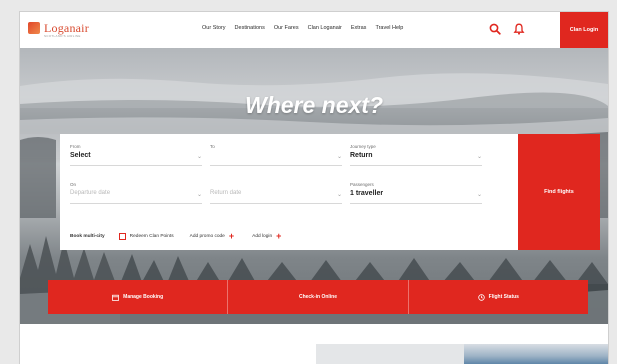 Image resolution: width=617 pixels, height=364 pixels. I want to click on find-flights-button: Find flights, so click(559, 192).